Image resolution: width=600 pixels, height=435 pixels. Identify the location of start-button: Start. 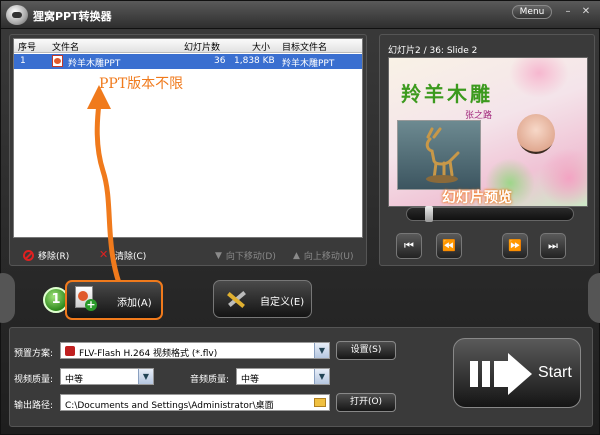
(517, 373).